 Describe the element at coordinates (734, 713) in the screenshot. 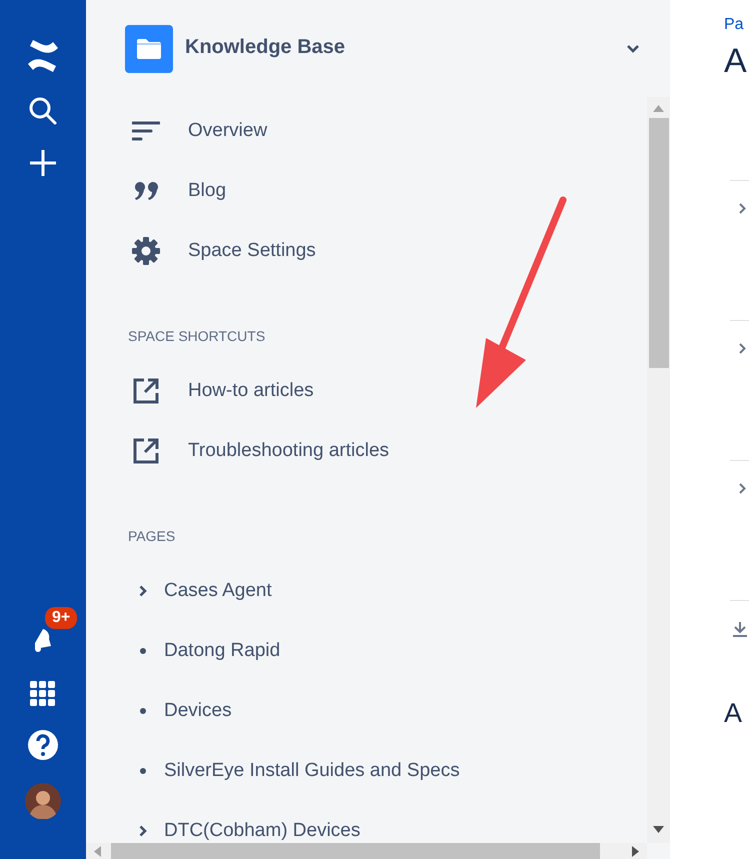

I see `section-title: A` at that location.